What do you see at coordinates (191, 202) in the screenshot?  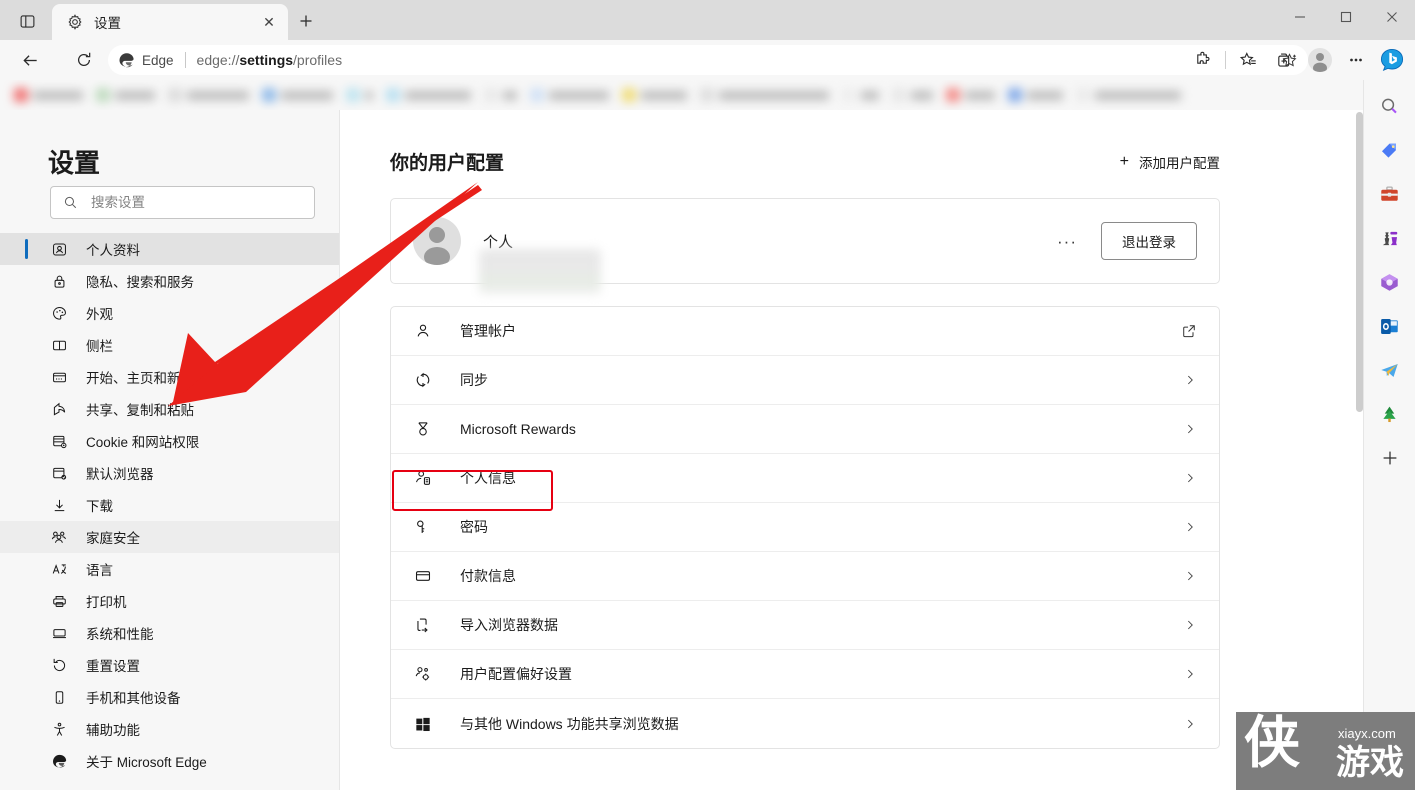 I see `search-input` at bounding box center [191, 202].